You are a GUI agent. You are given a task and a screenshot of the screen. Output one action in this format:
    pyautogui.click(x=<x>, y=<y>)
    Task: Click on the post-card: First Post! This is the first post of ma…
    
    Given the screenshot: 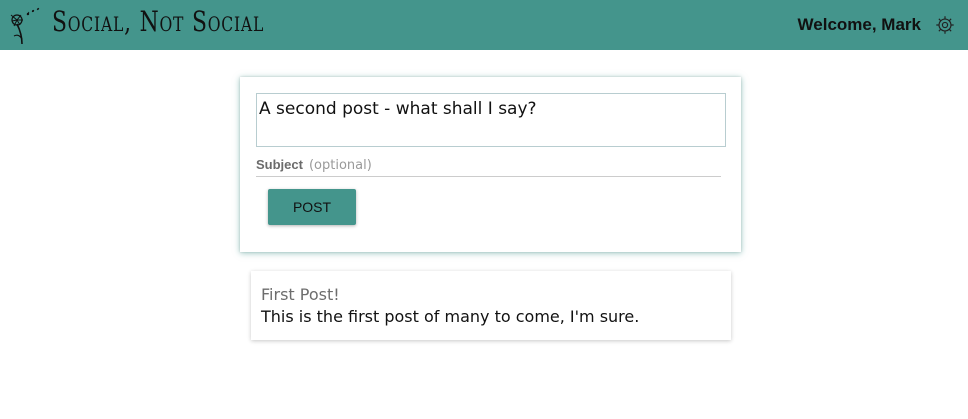 What is the action you would take?
    pyautogui.click(x=491, y=305)
    